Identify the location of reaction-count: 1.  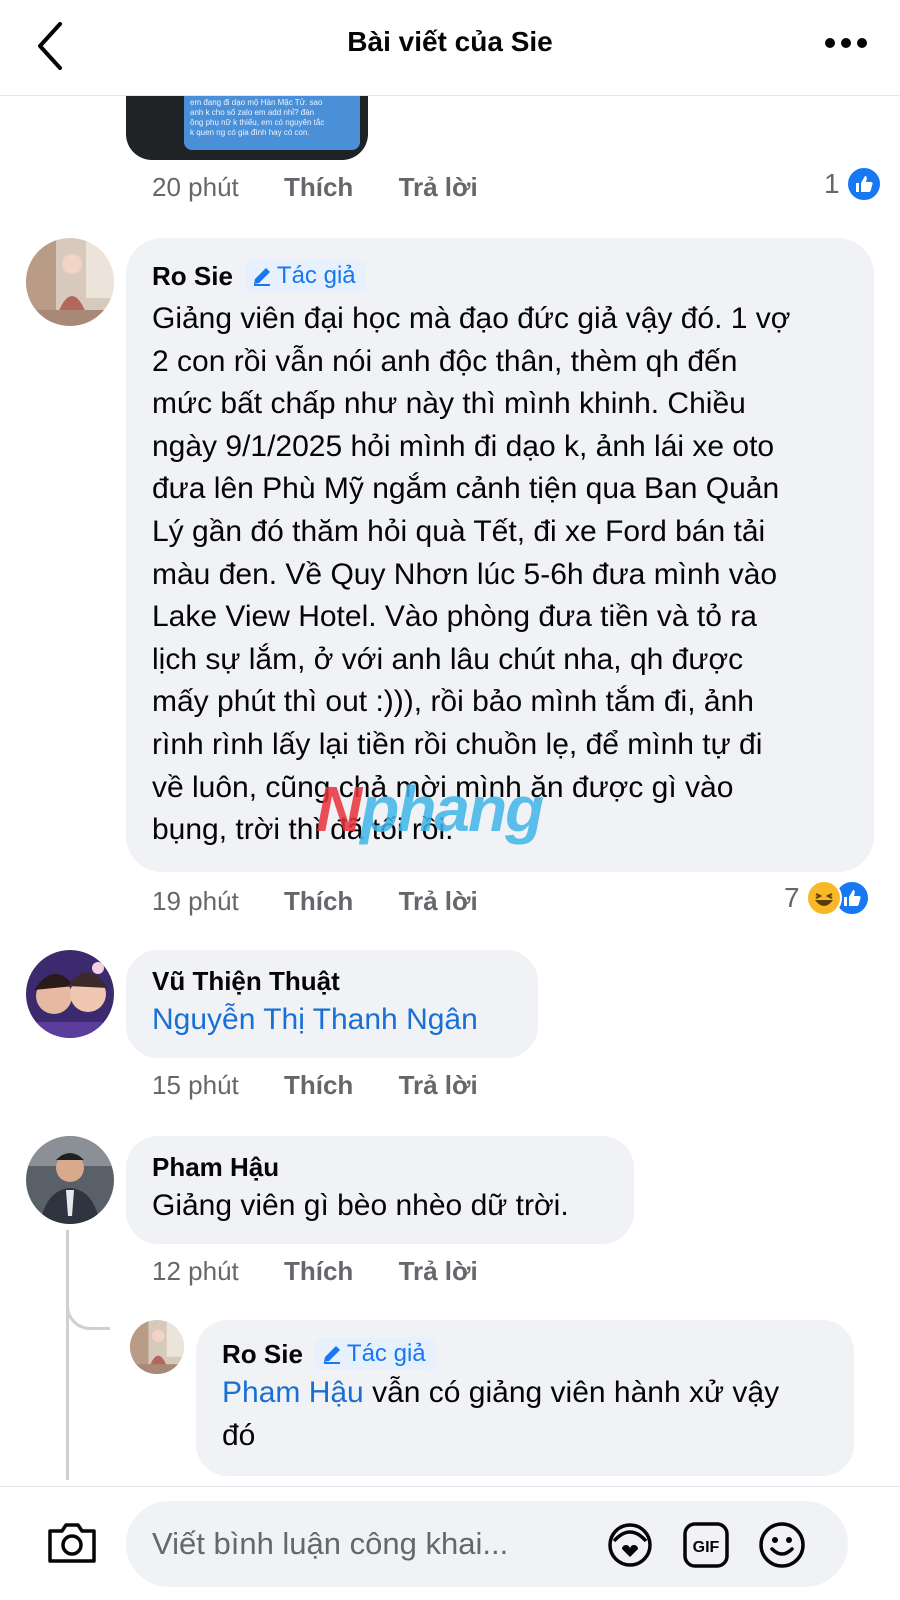
(832, 183).